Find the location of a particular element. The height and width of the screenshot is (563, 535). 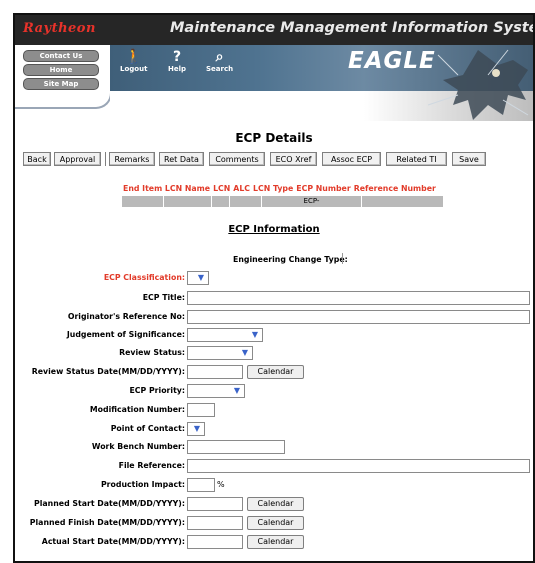

point-of-contact-select: ▼ is located at coordinates (196, 429).